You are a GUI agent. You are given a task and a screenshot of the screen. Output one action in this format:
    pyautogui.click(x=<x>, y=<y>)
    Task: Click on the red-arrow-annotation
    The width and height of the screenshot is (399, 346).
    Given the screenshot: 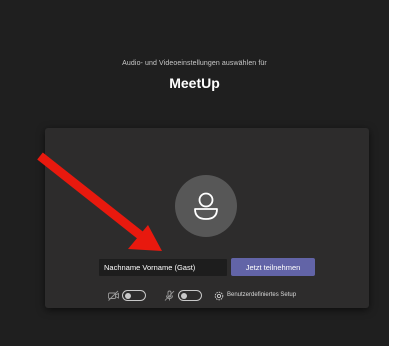 What is the action you would take?
    pyautogui.click(x=99, y=201)
    